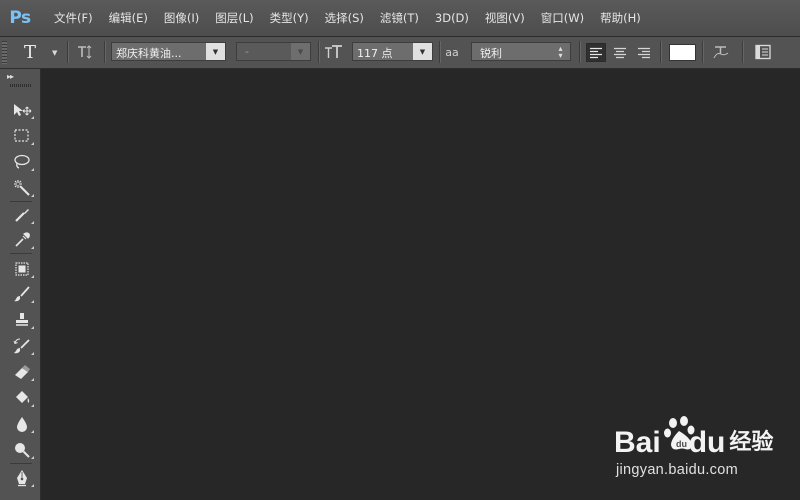 The width and height of the screenshot is (800, 500). What do you see at coordinates (234, 18) in the screenshot?
I see `menu-layer: 图层(L)` at bounding box center [234, 18].